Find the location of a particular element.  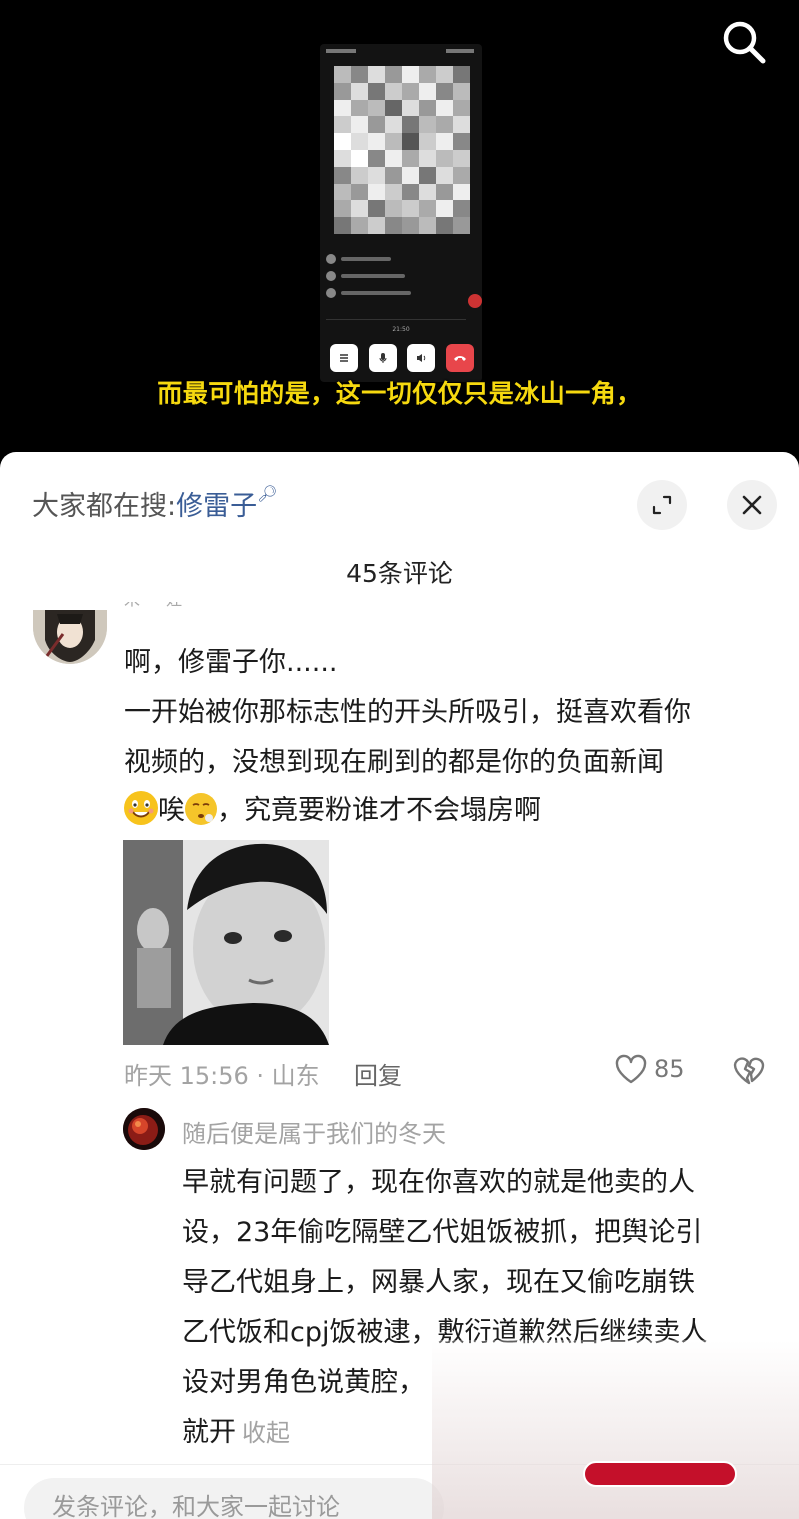

comment-text-line: 一开始被你那标志性的开头所吸引，挺喜欢看你 is located at coordinates (407, 712).